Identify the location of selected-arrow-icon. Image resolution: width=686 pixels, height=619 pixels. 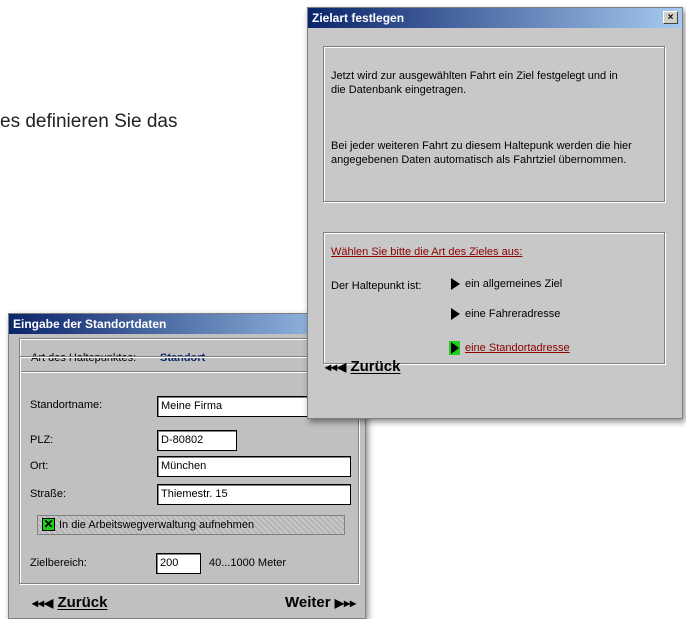
(454, 348).